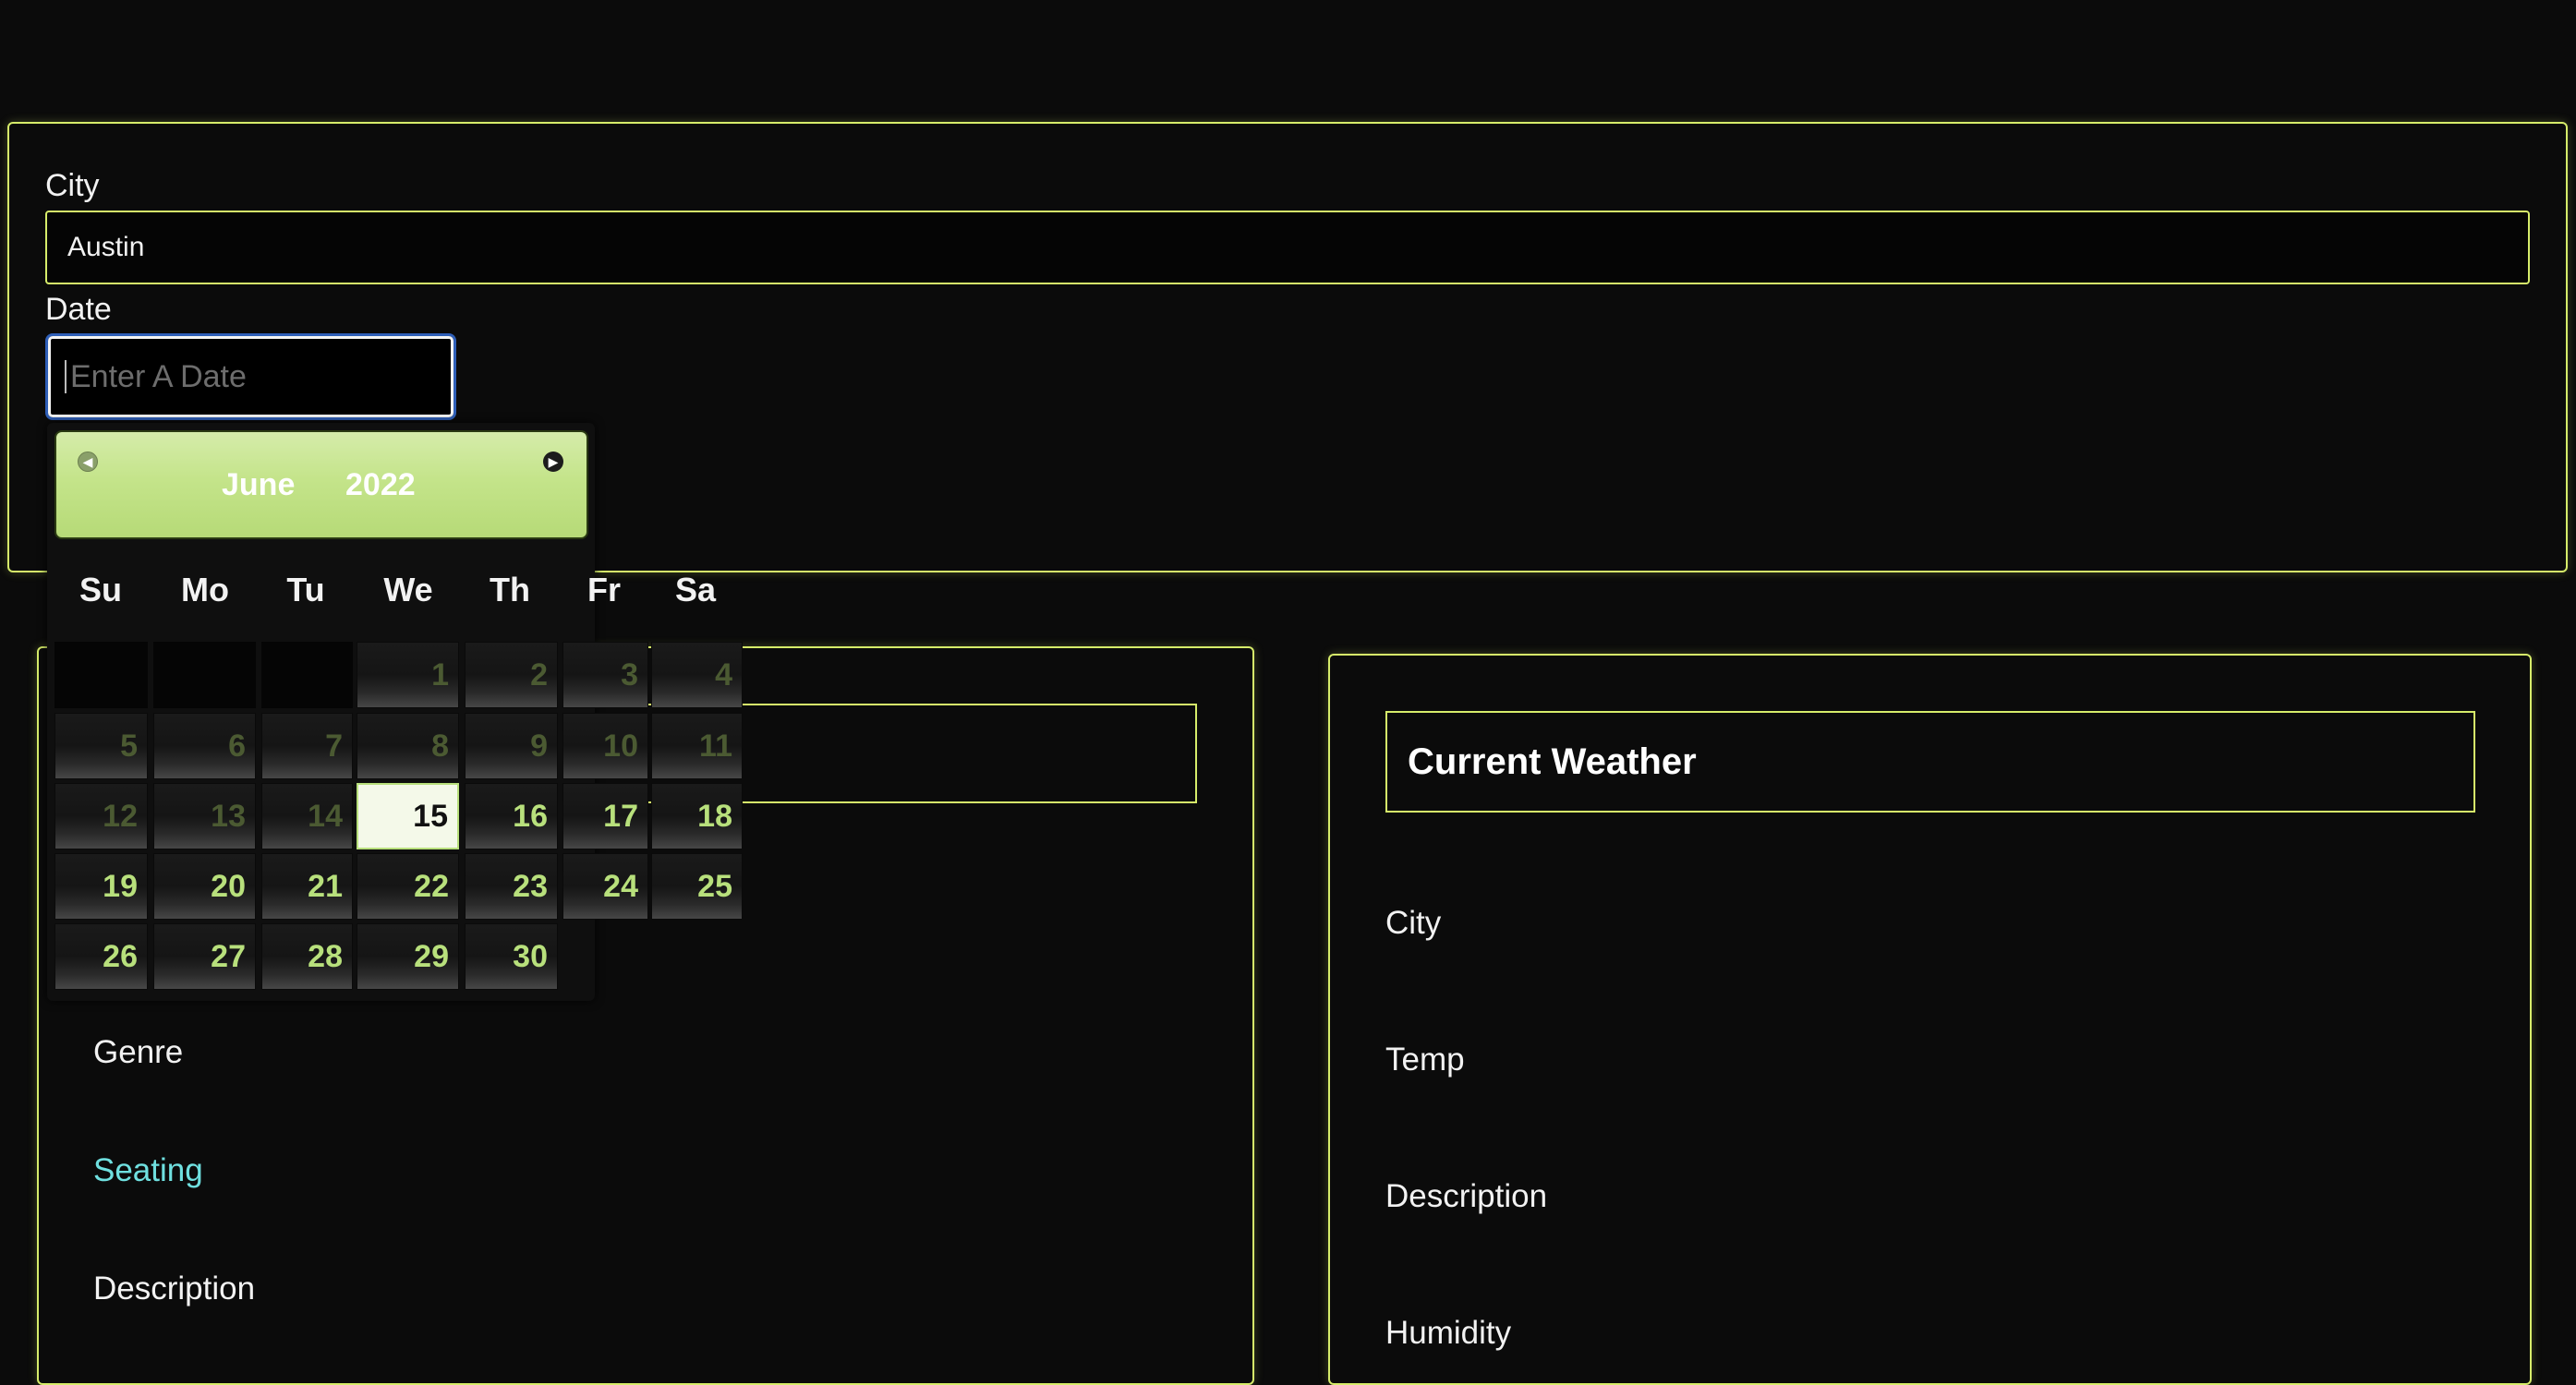 The image size is (2576, 1385). What do you see at coordinates (511, 956) in the screenshot?
I see `day-cell: 30` at bounding box center [511, 956].